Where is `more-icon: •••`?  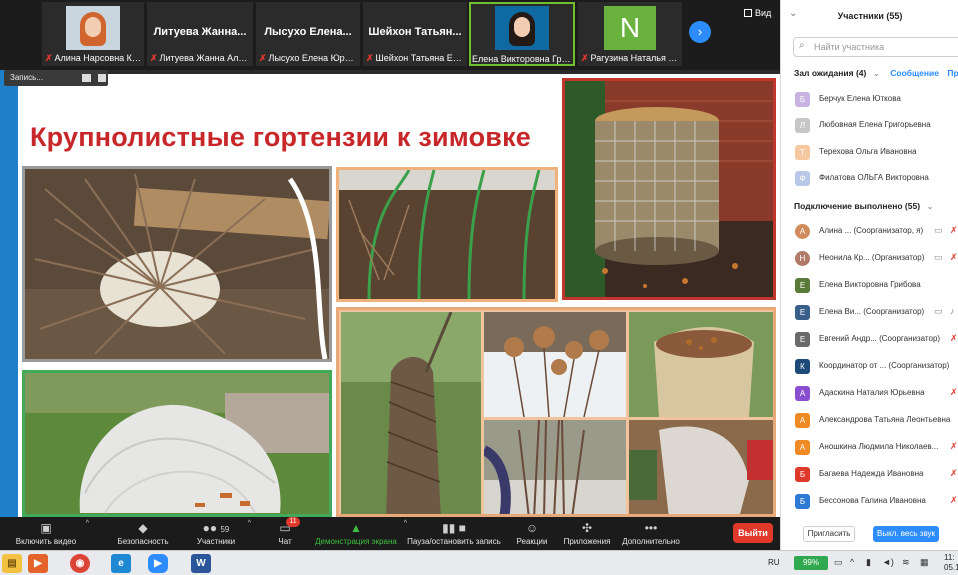
more-icon: ••• is located at coordinates (651, 528).